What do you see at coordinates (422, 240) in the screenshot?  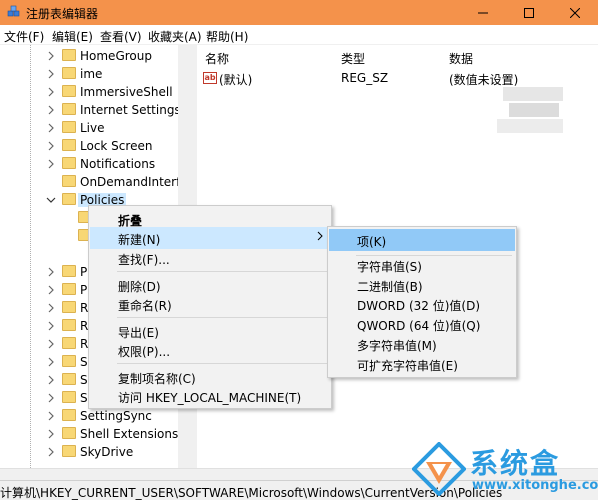 I see `menu-item-new-key: 项(K)` at bounding box center [422, 240].